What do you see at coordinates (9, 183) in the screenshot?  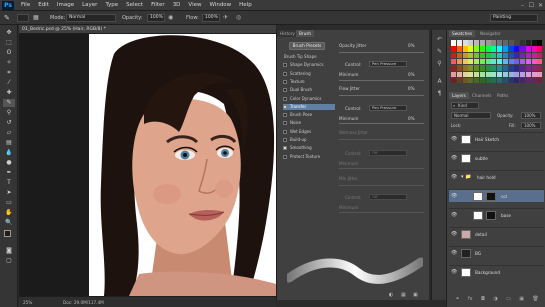 I see `type-tool-icon: T` at bounding box center [9, 183].